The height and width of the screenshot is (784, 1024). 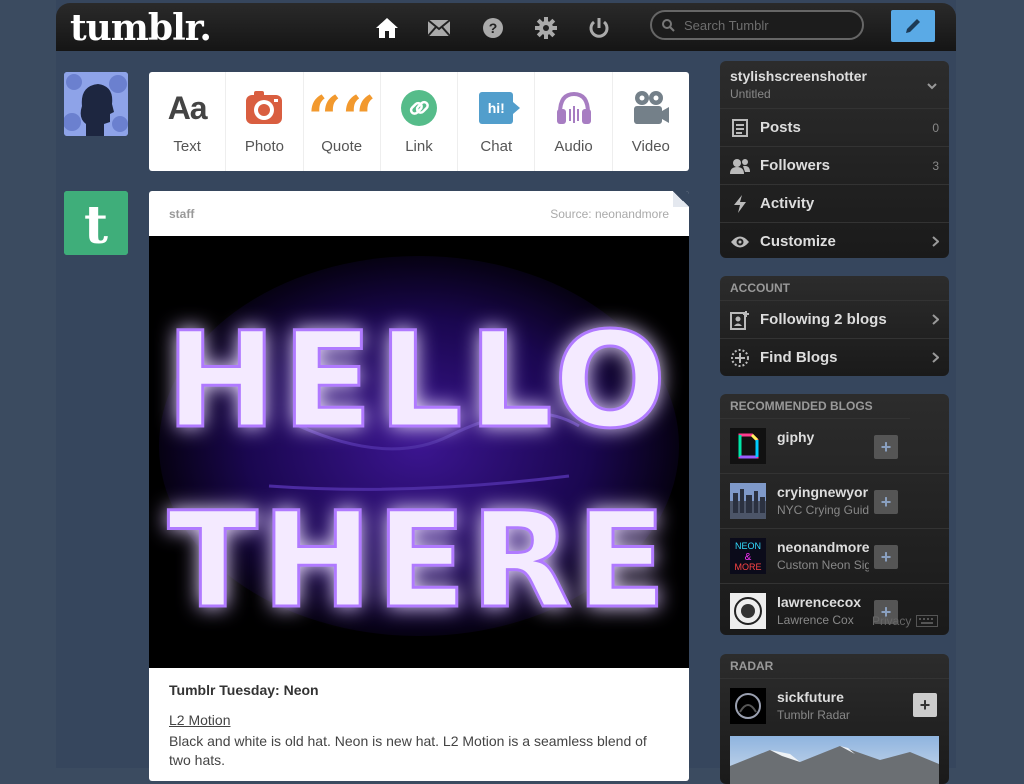 What do you see at coordinates (342, 146) in the screenshot?
I see `post-quote-label: Quote` at bounding box center [342, 146].